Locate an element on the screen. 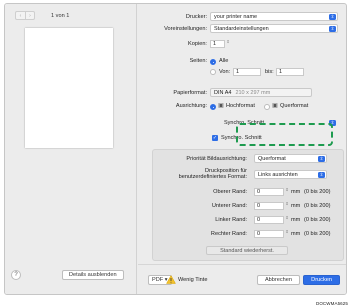  copies-label: Kopien: is located at coordinates (197, 44).